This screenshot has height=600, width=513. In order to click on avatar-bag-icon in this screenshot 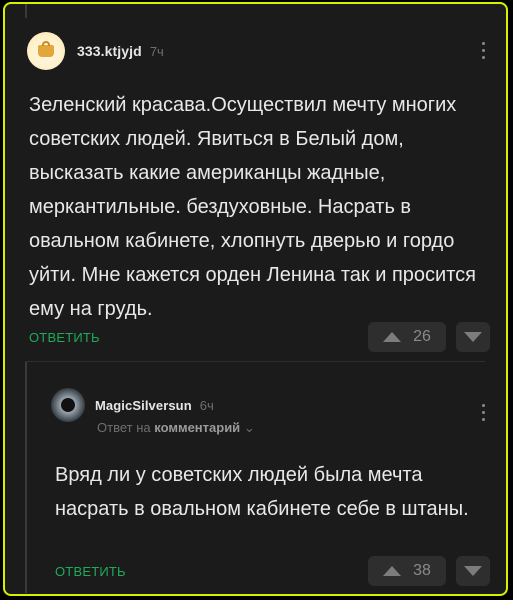, I will do `click(46, 49)`.